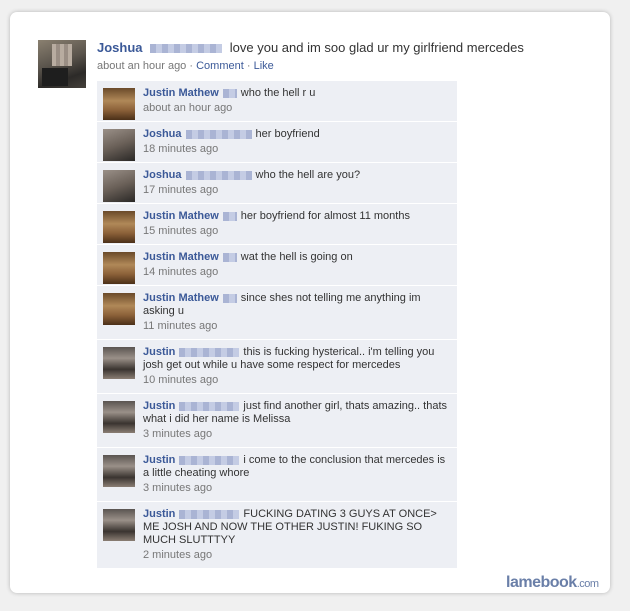 The width and height of the screenshot is (630, 611). I want to click on comment-text: her boyfriend for almost 11 months, so click(325, 216).